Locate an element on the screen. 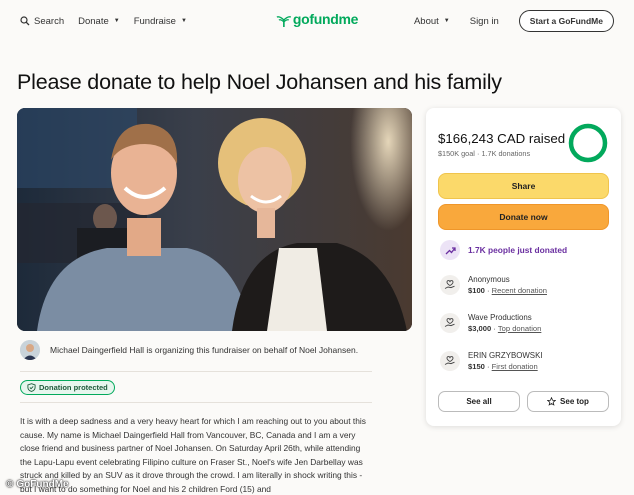 The width and height of the screenshot is (634, 495). amount-raised: $166,243 CAD raised is located at coordinates (502, 138).